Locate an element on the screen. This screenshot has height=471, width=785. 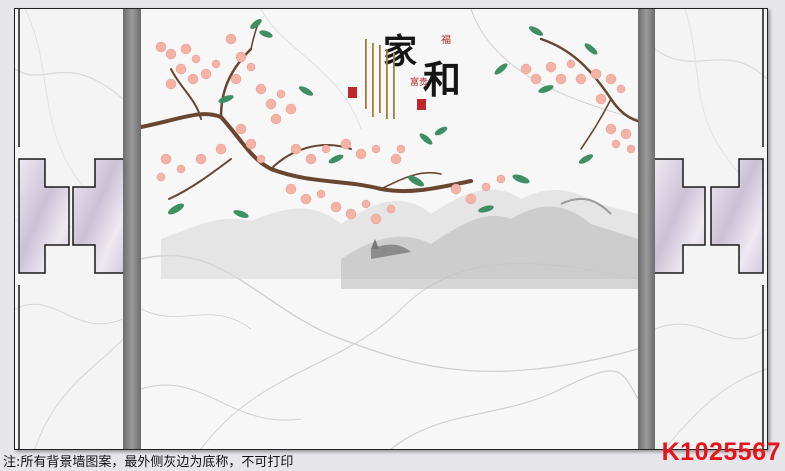
right-inset-frame is located at coordinates (709, 229).